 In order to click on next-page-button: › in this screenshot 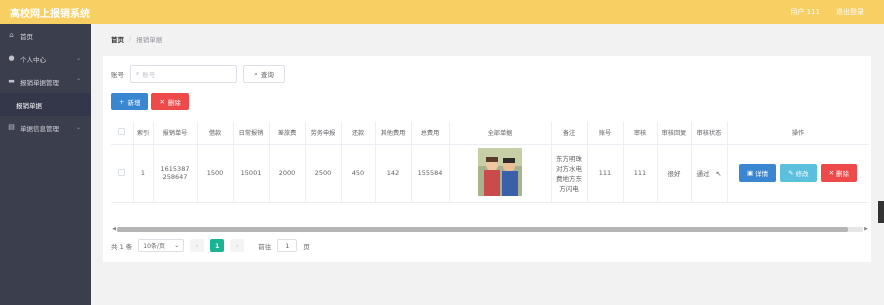, I will do `click(237, 245)`.